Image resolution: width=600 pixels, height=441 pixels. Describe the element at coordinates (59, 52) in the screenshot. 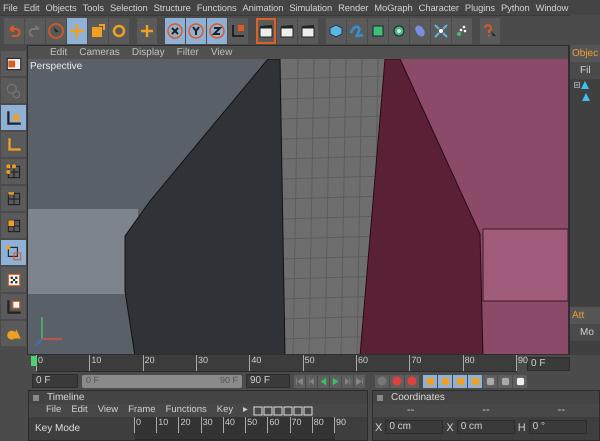

I see `viewport-menu-item: Edit` at that location.